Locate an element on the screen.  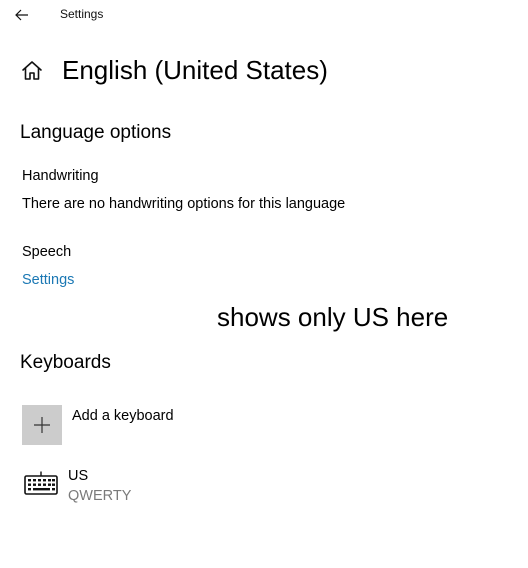
plus-icon is located at coordinates (42, 425).